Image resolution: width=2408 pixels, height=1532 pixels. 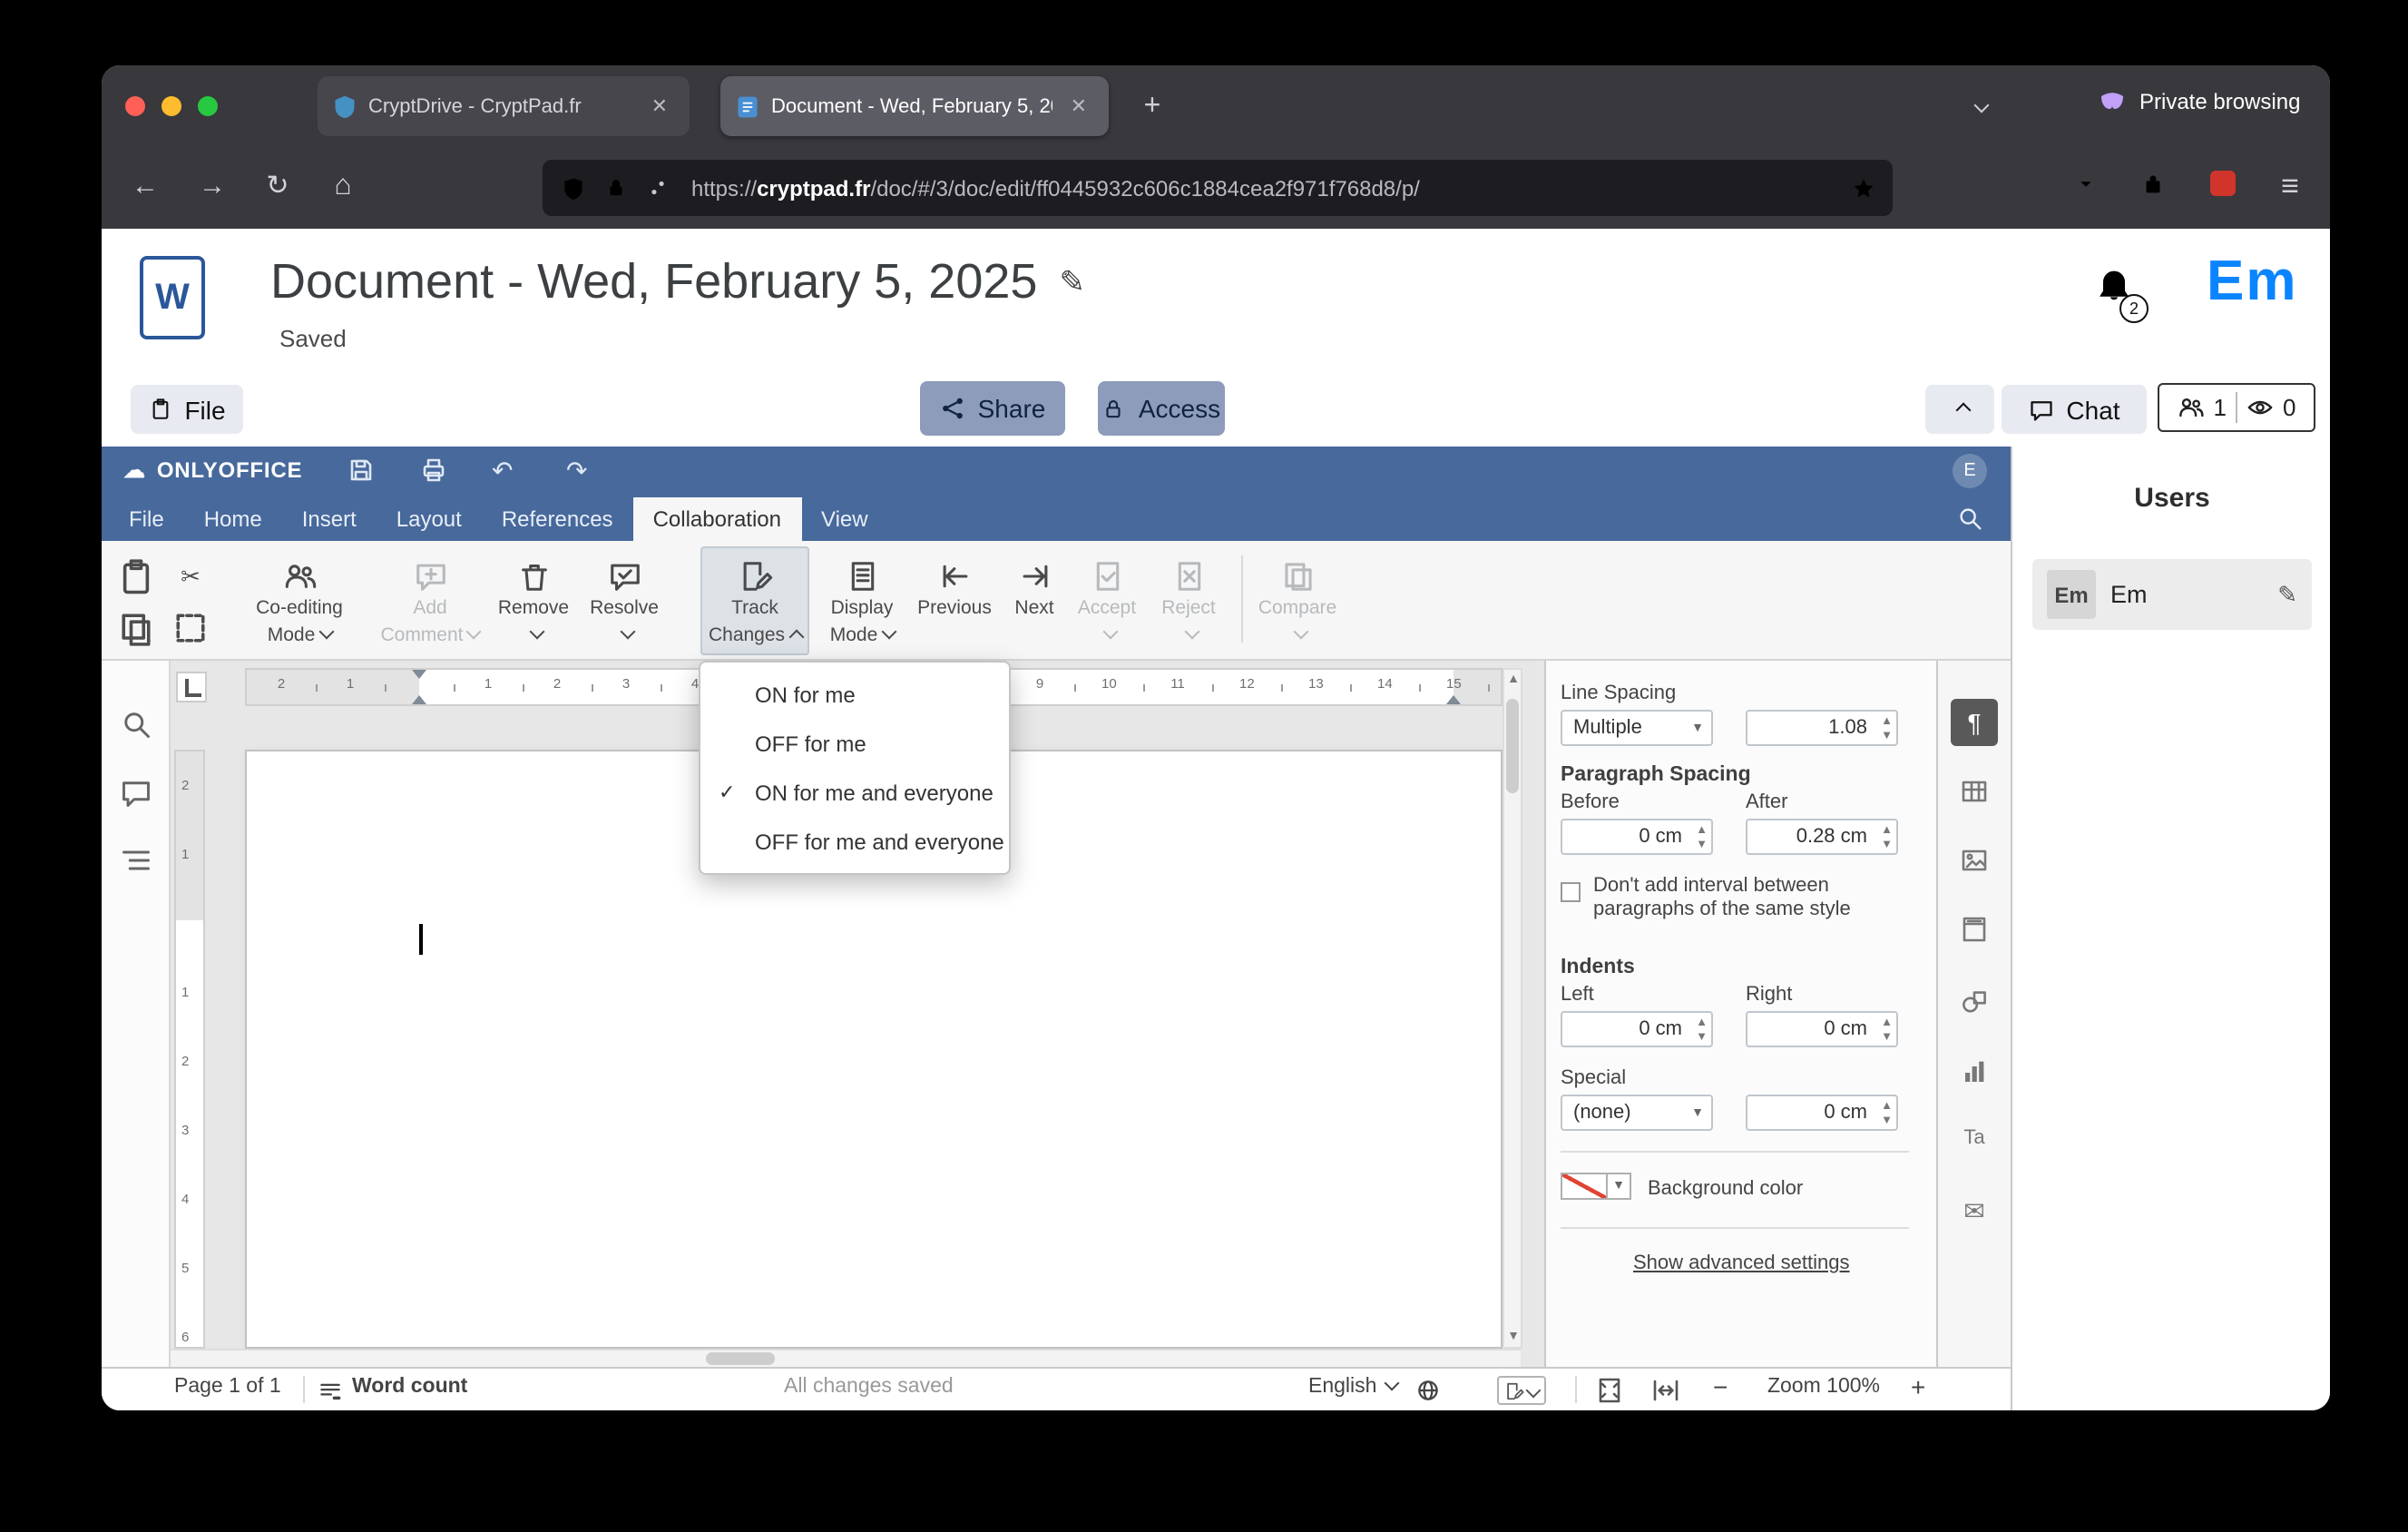 I want to click on comments-icon, so click(x=136, y=793).